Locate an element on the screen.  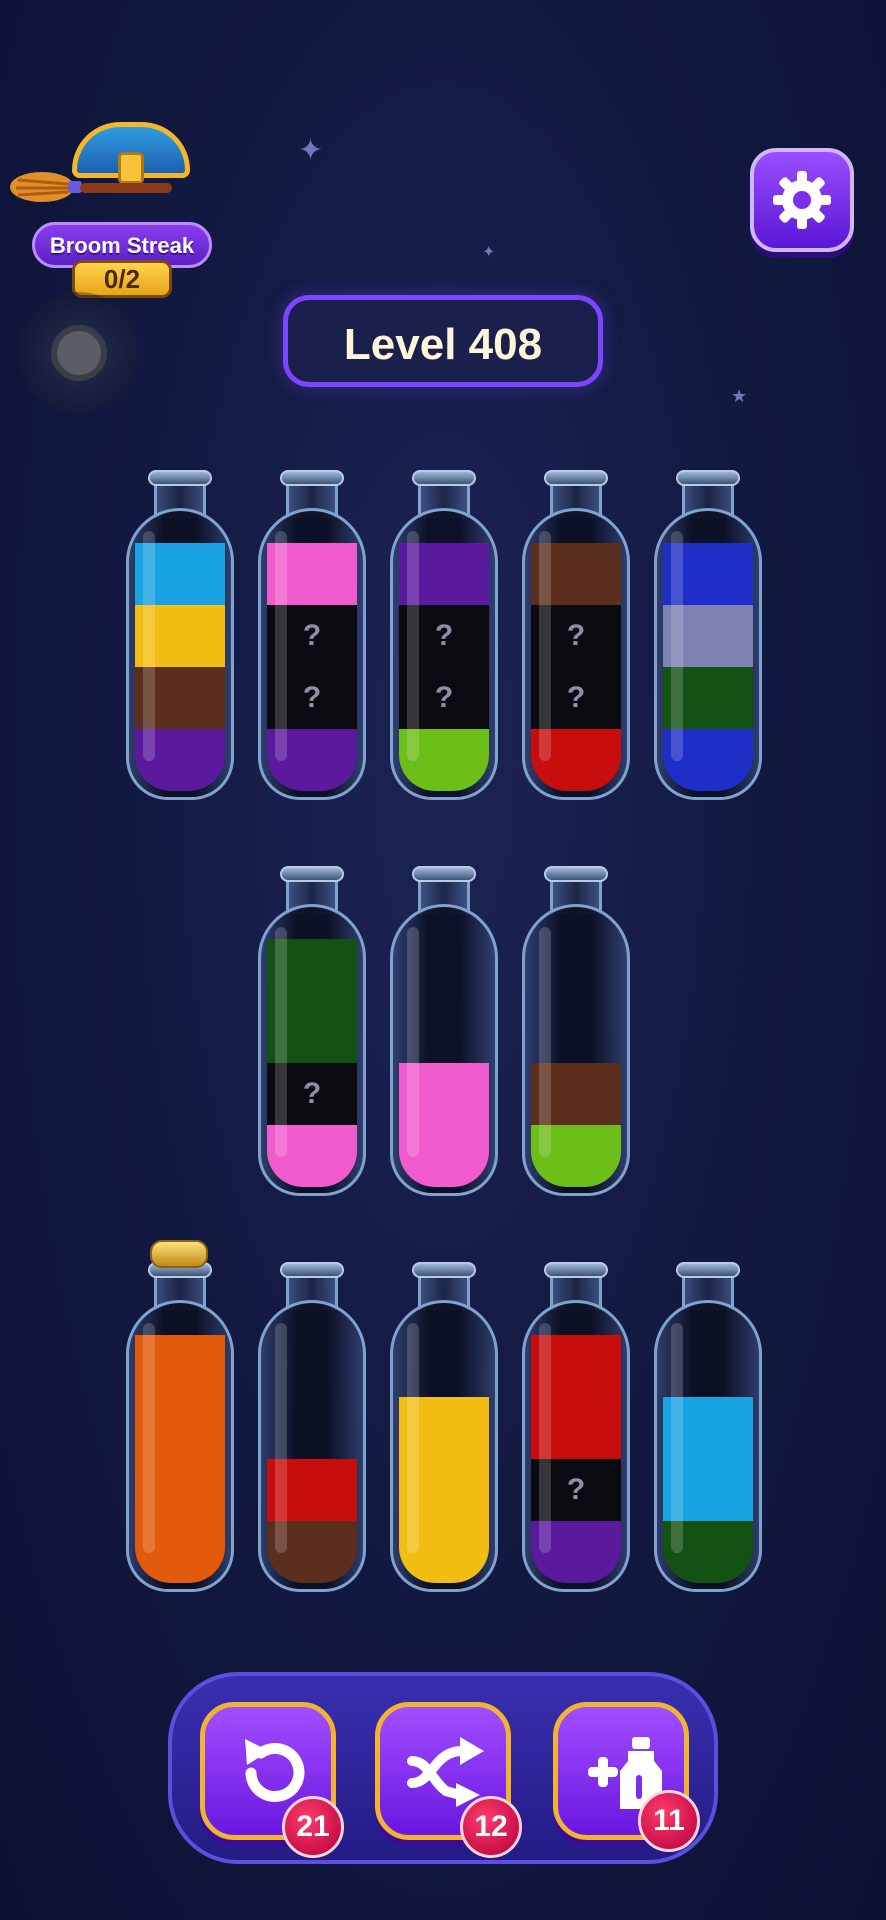
undo-count-badge: 21 is located at coordinates (313, 1827).